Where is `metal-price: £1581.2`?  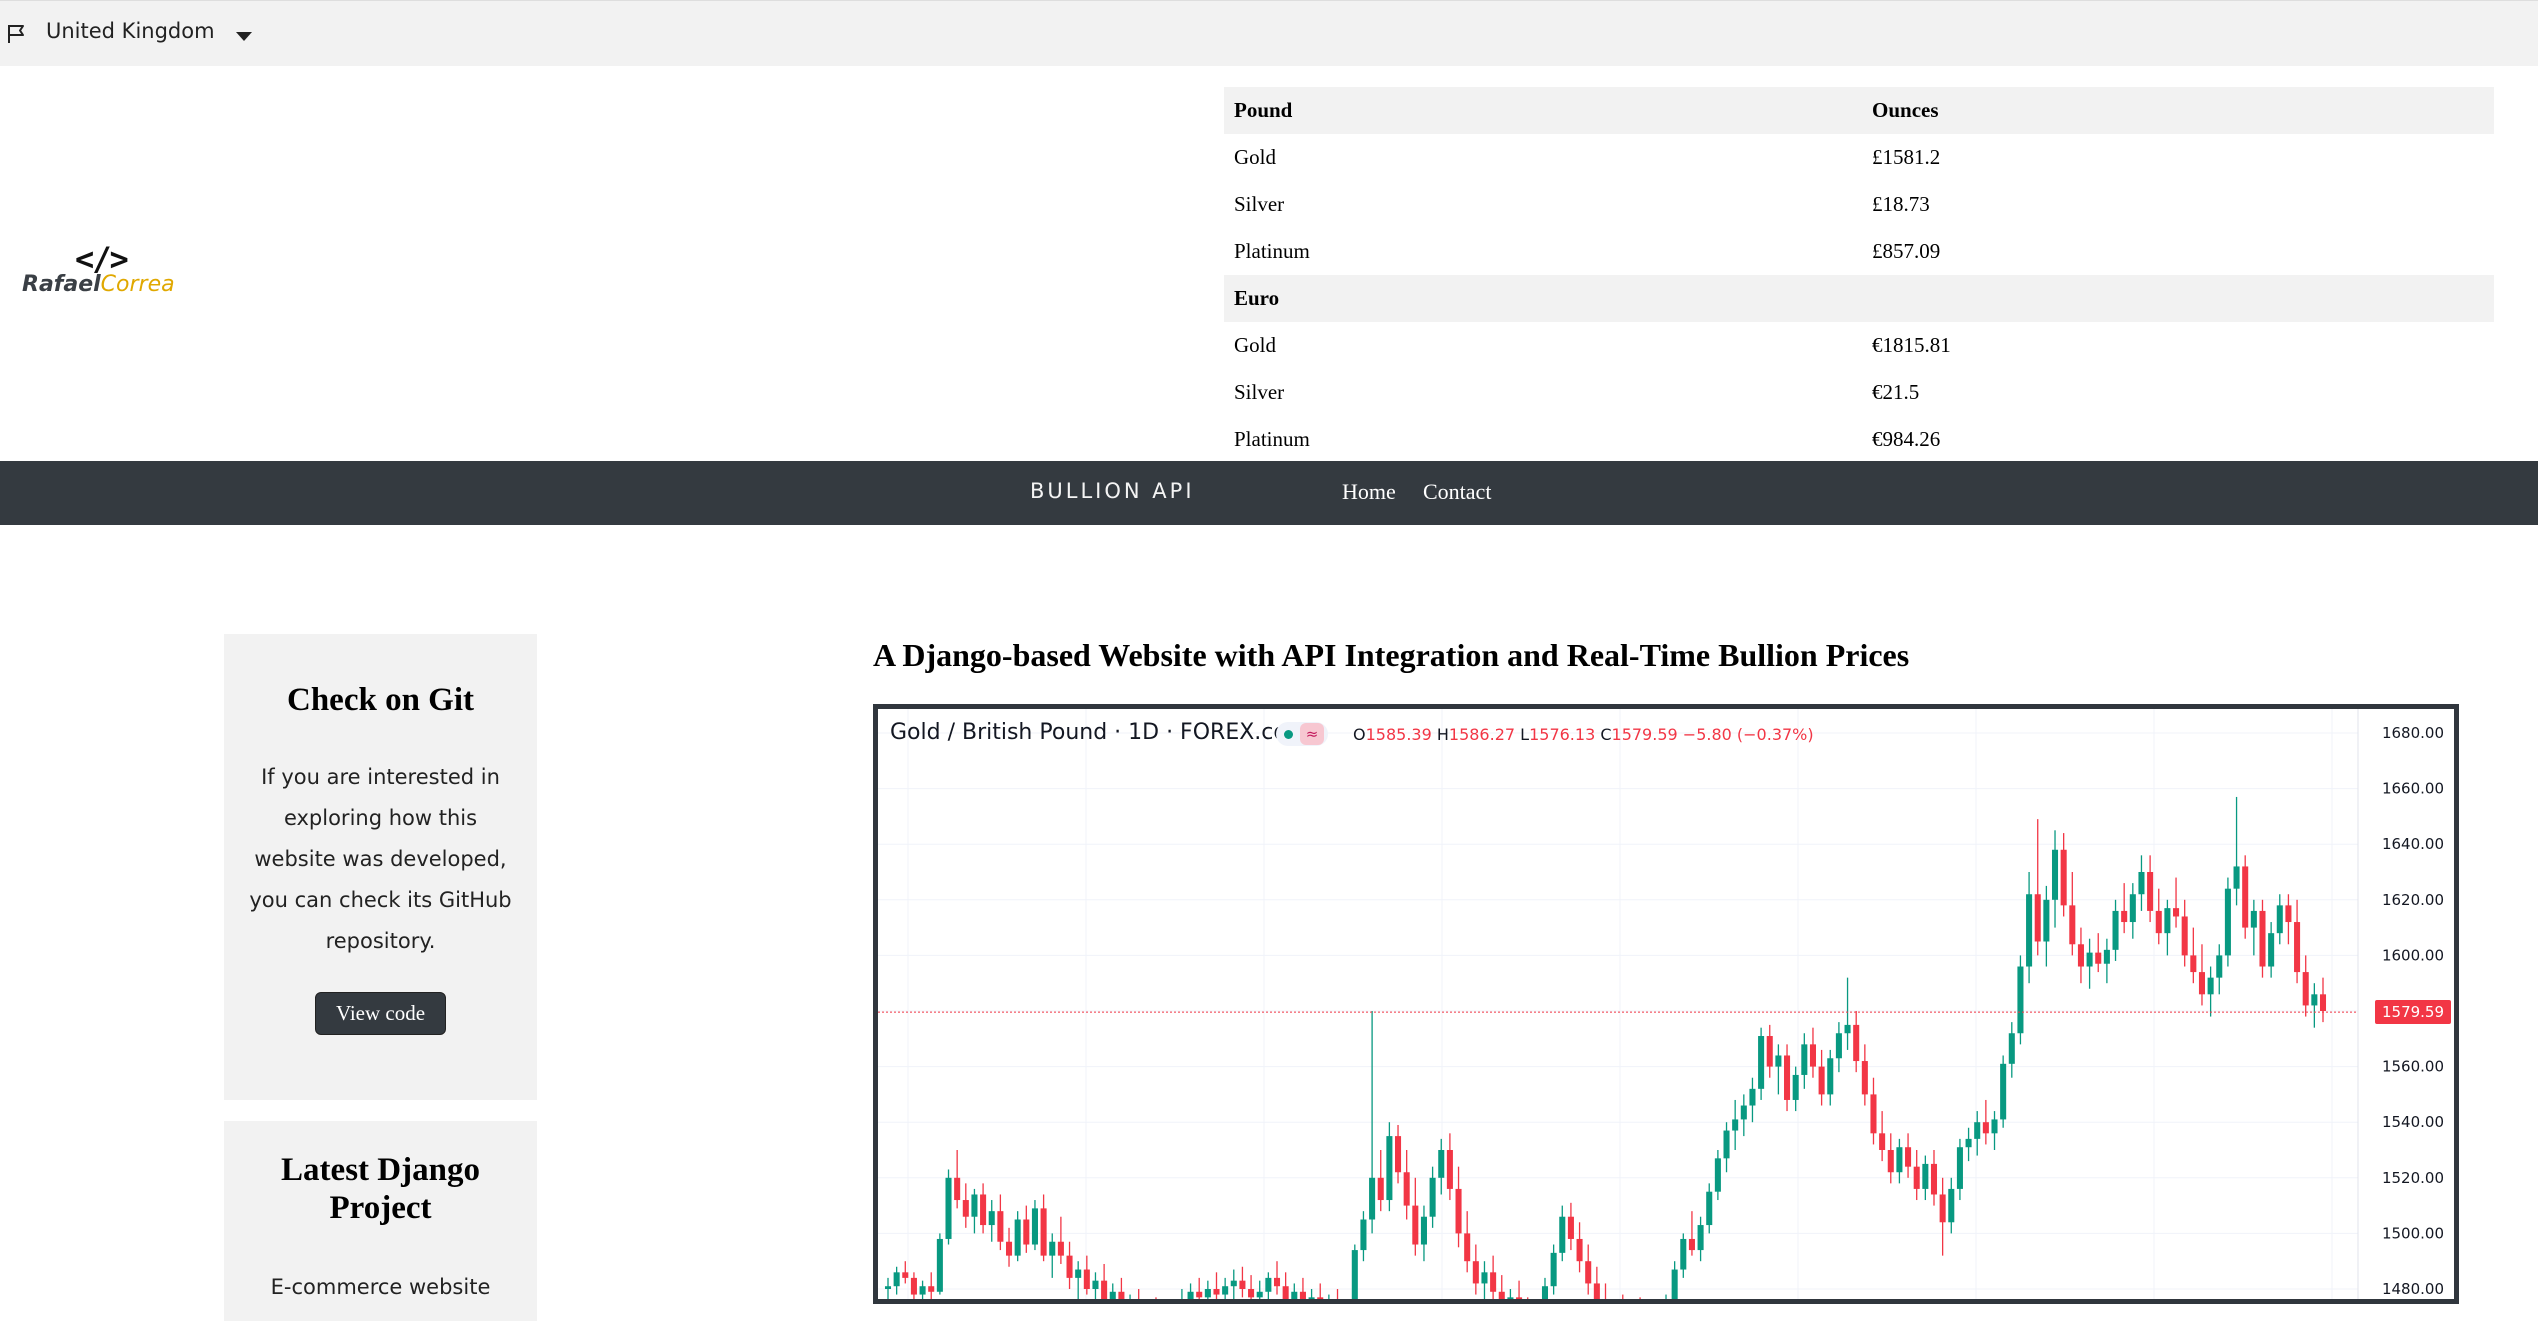
metal-price: £1581.2 is located at coordinates (1906, 157).